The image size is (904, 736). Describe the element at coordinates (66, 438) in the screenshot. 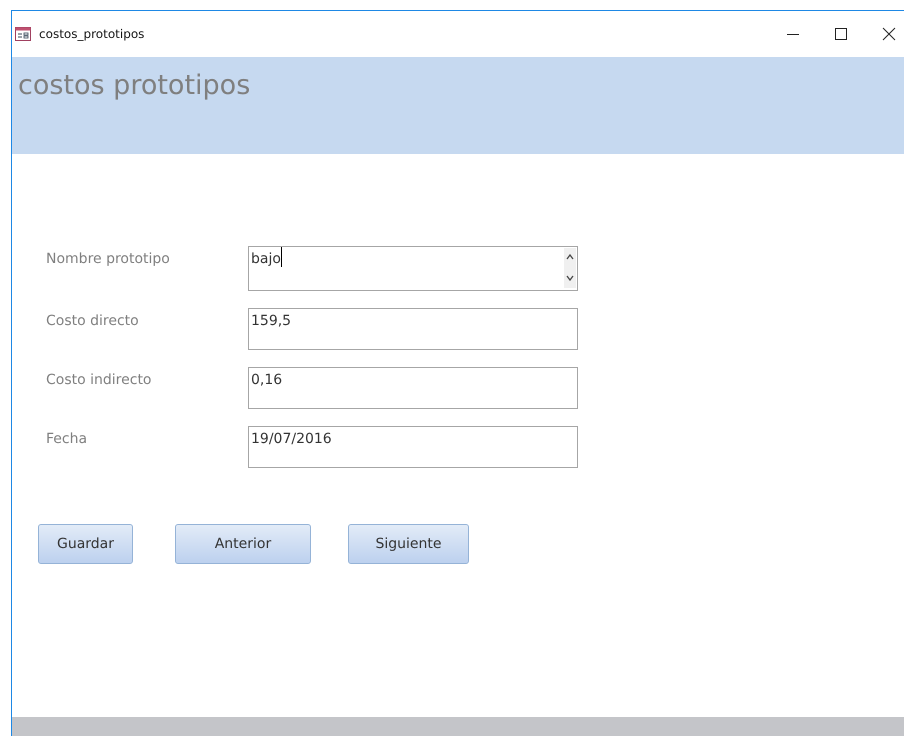

I see `field-label: Fecha` at that location.